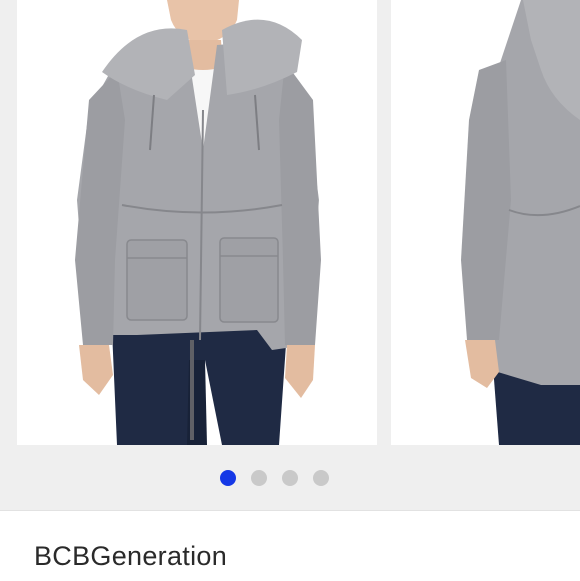 The image size is (580, 581). I want to click on brand-name: BCBGeneration, so click(130, 556).